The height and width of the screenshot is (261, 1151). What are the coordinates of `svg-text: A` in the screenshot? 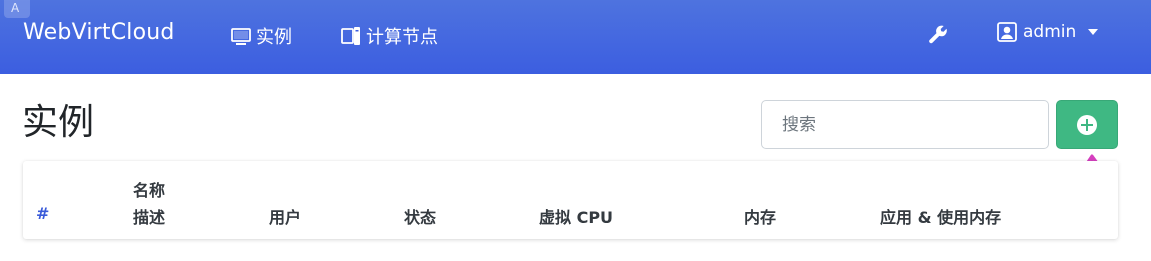 It's located at (15, 8).